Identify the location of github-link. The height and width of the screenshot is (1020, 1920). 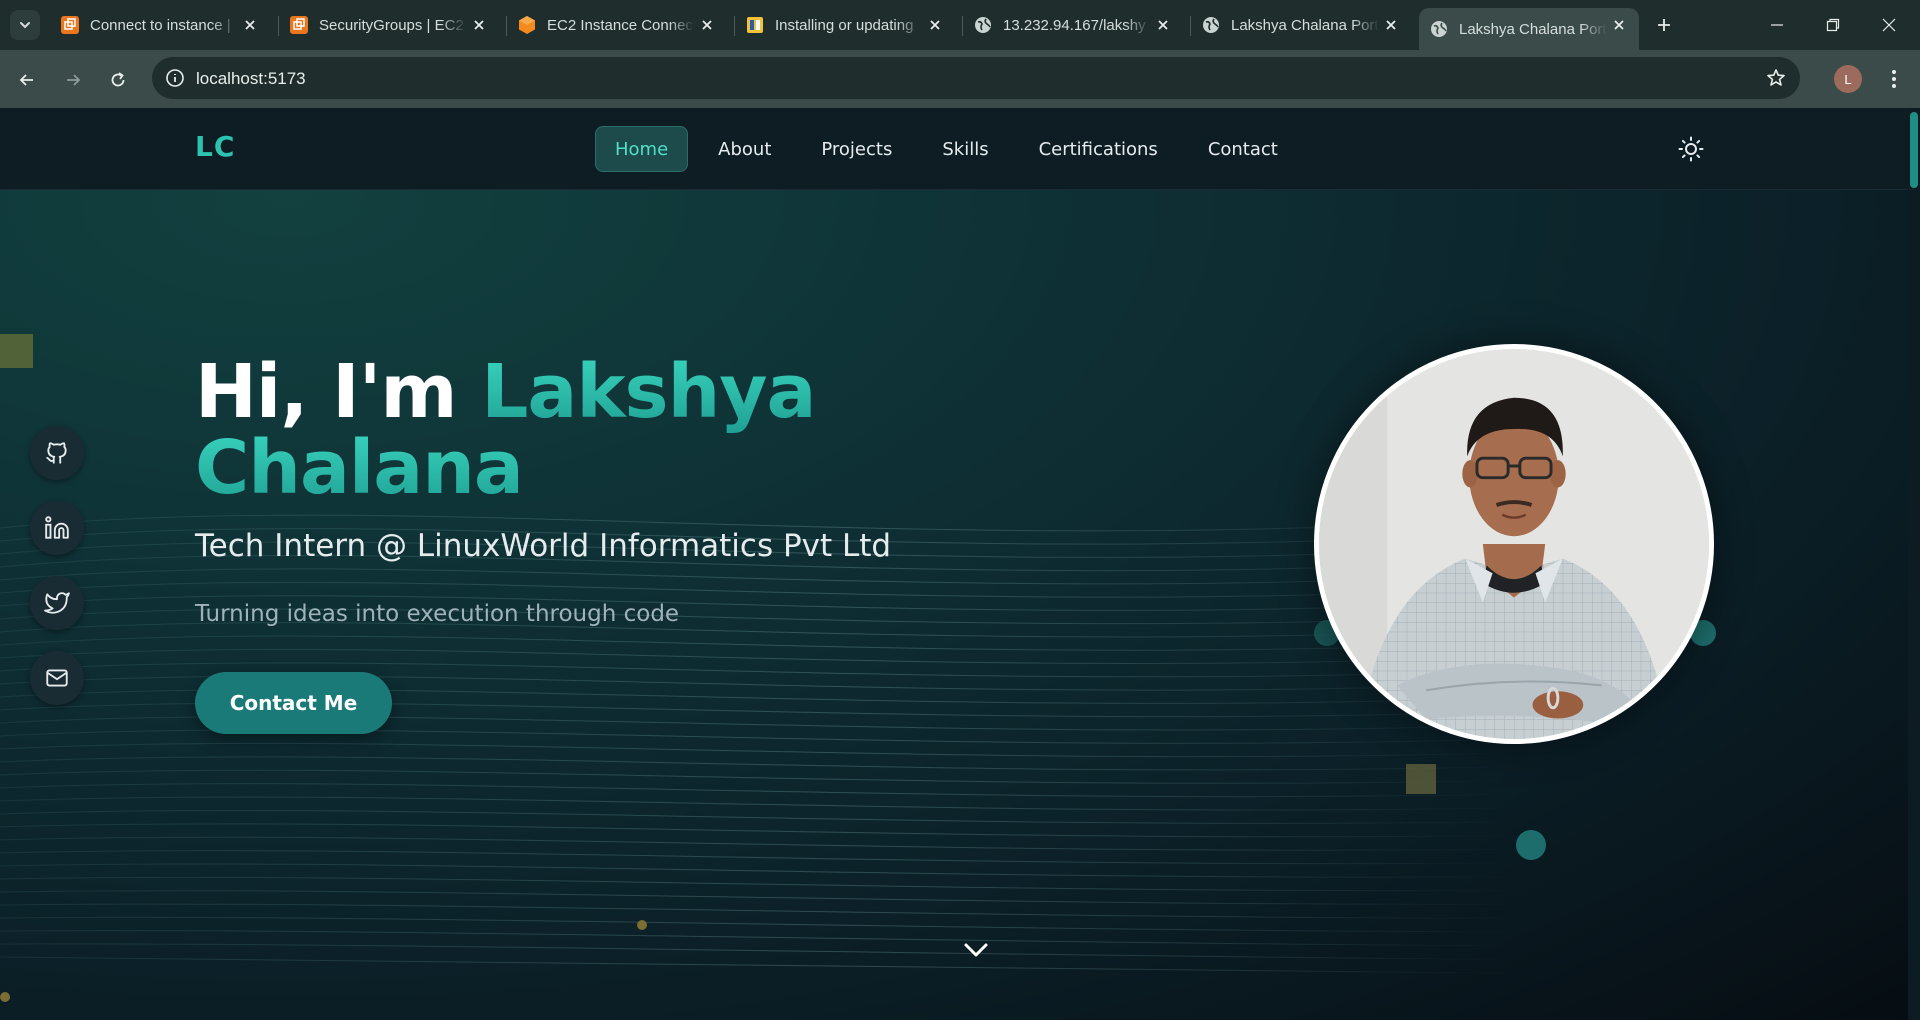
(57, 453).